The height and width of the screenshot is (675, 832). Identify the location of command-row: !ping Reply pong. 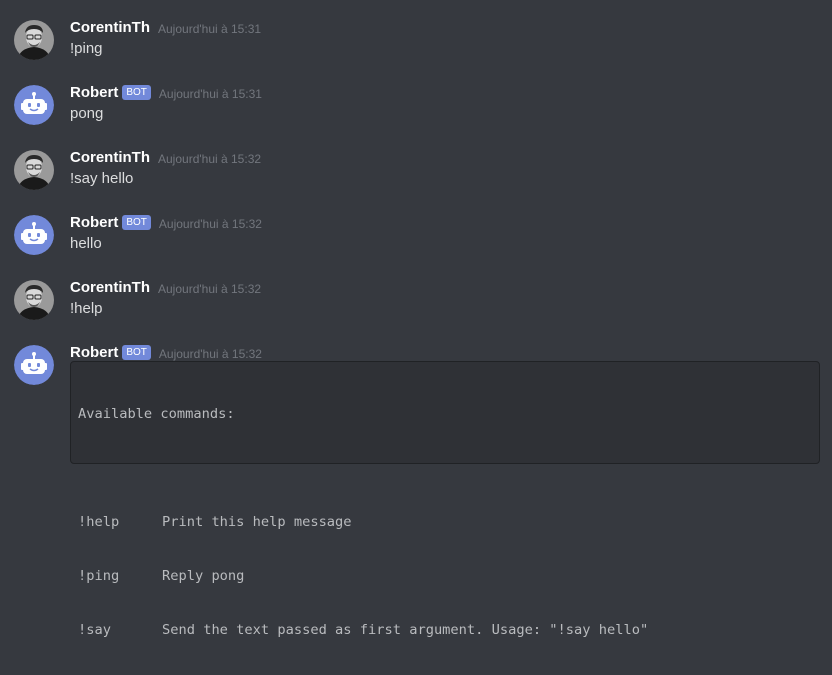
(445, 576).